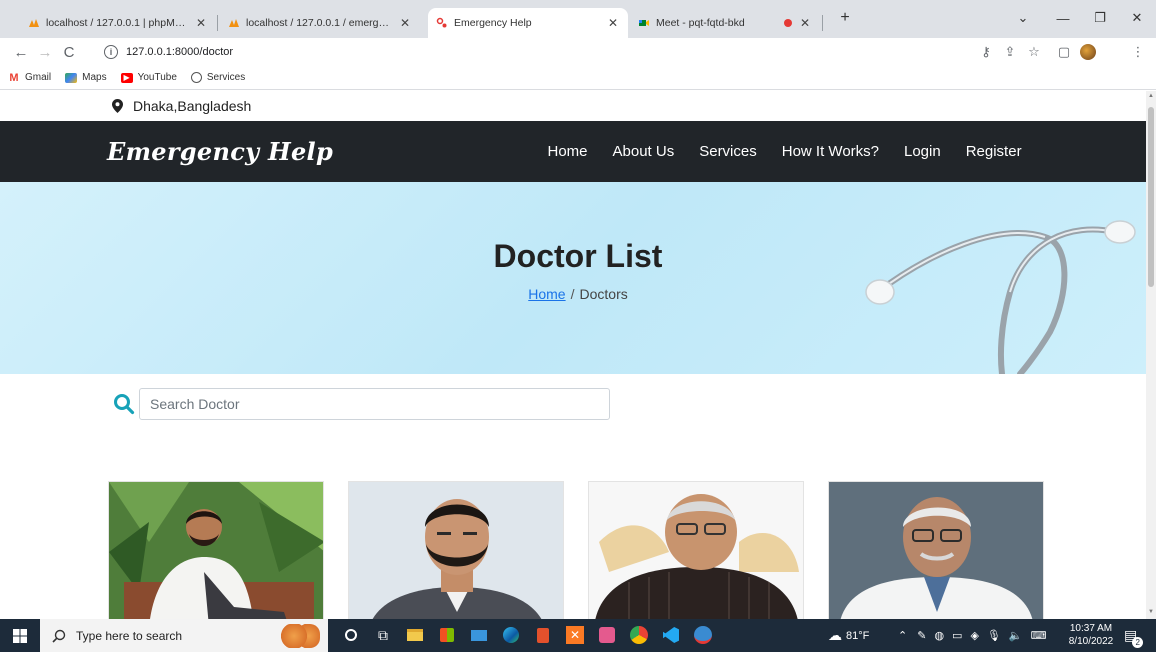 The width and height of the screenshot is (1156, 652). Describe the element at coordinates (1064, 52) in the screenshot. I see `side-panel-icon: ▢` at that location.